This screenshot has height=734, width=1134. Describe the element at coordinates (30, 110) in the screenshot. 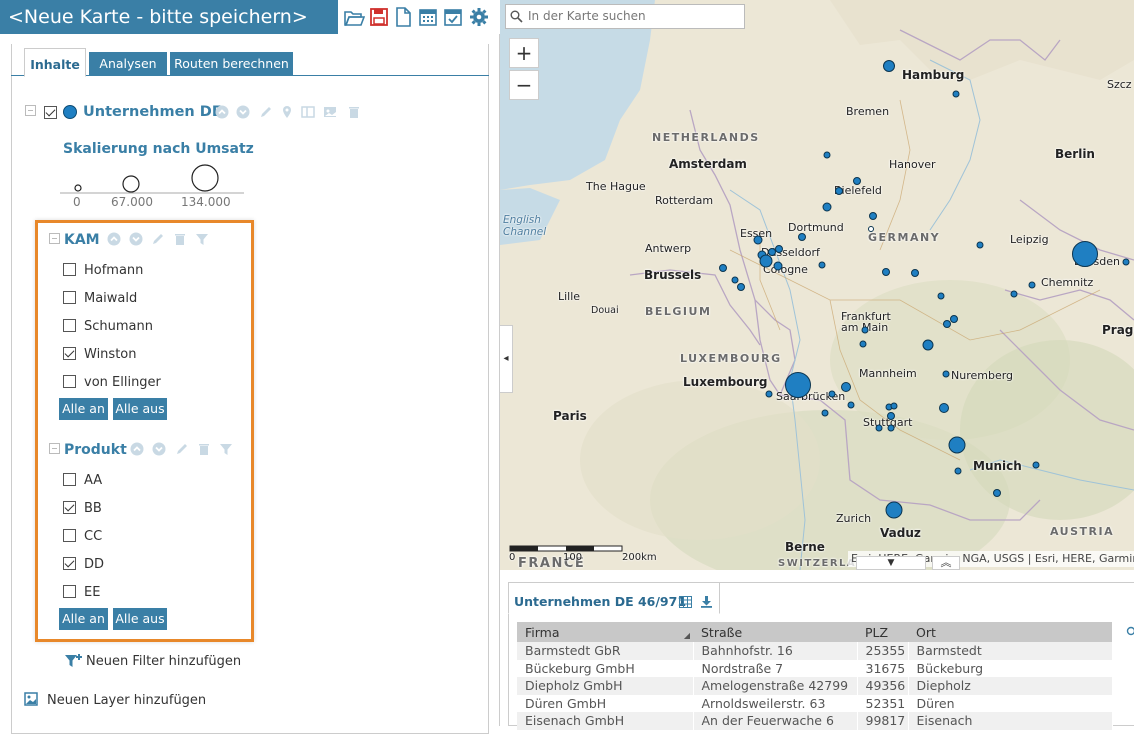

I see `collapse-layer-icon` at that location.